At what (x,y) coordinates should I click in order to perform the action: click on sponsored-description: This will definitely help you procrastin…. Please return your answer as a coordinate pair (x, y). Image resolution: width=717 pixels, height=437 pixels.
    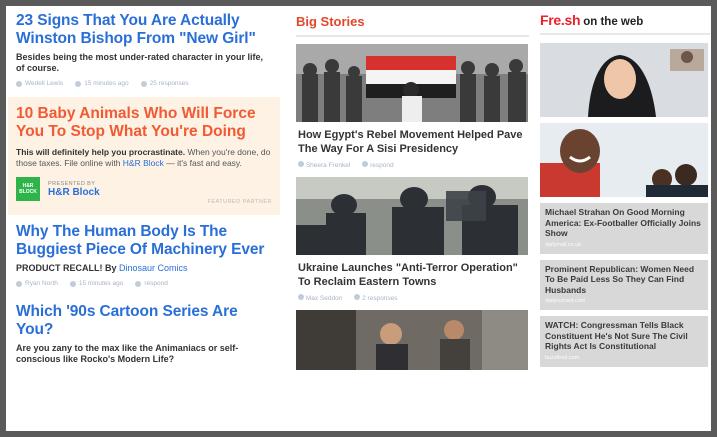
    Looking at the image, I should click on (144, 158).